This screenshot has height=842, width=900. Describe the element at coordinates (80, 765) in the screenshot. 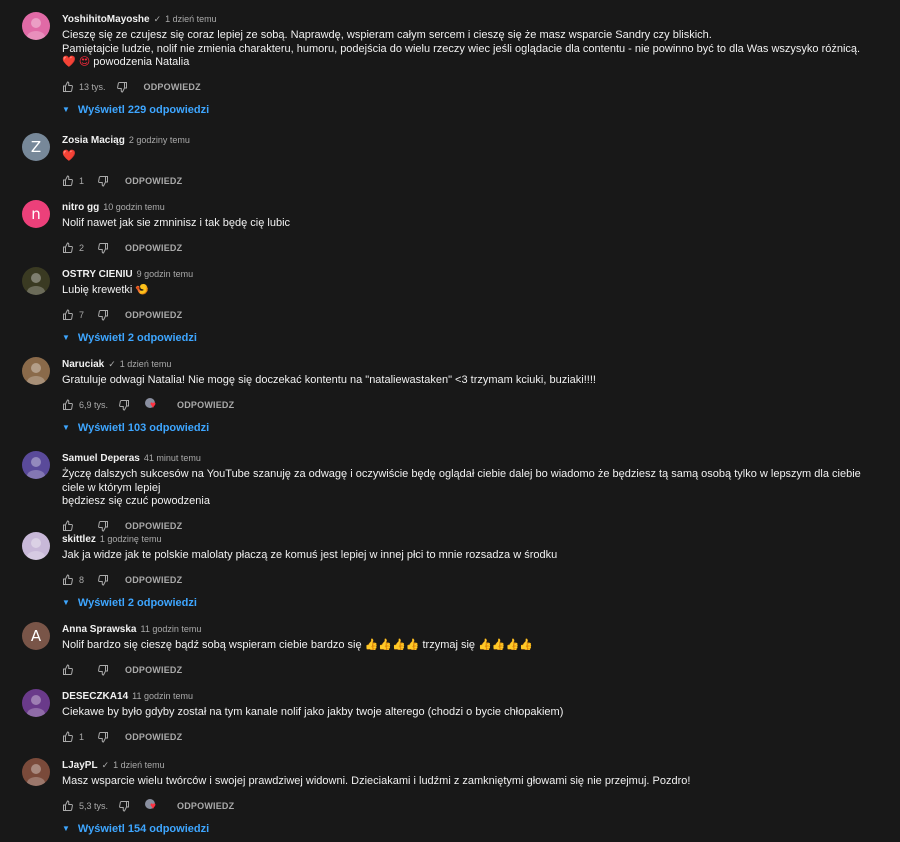

I see `author-name: LJayPL` at that location.